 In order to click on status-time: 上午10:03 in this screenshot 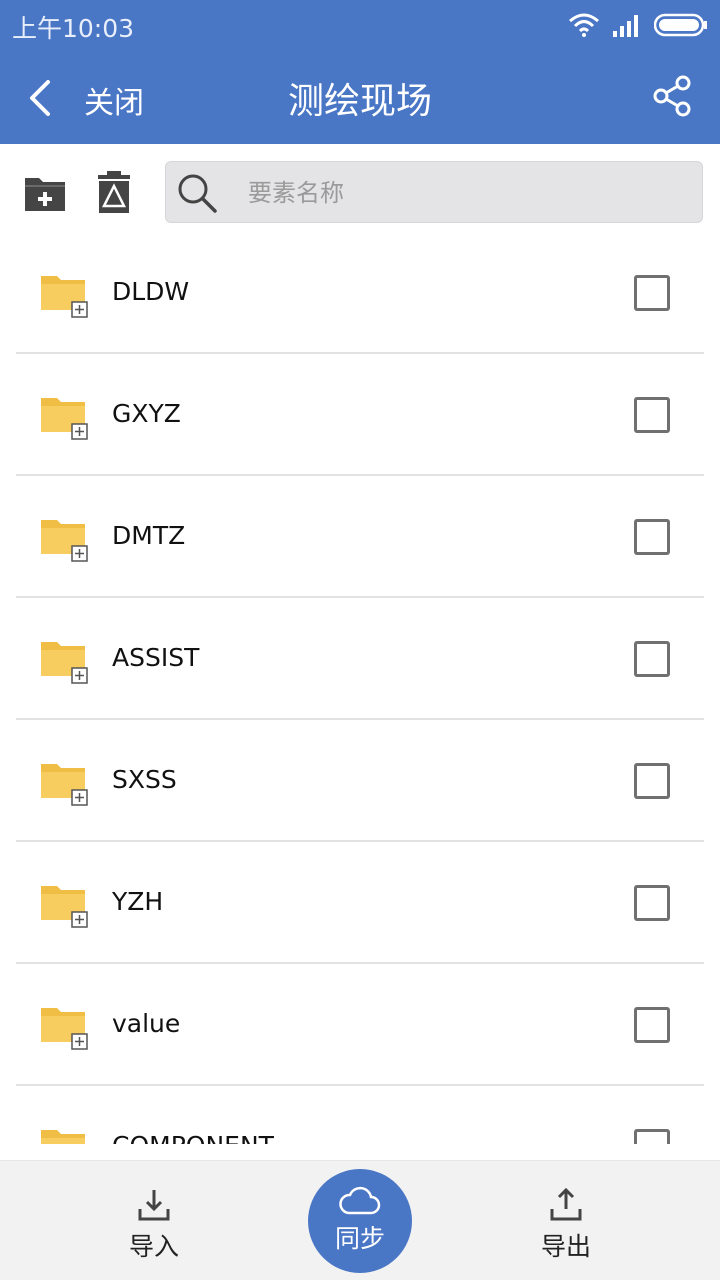, I will do `click(73, 28)`.